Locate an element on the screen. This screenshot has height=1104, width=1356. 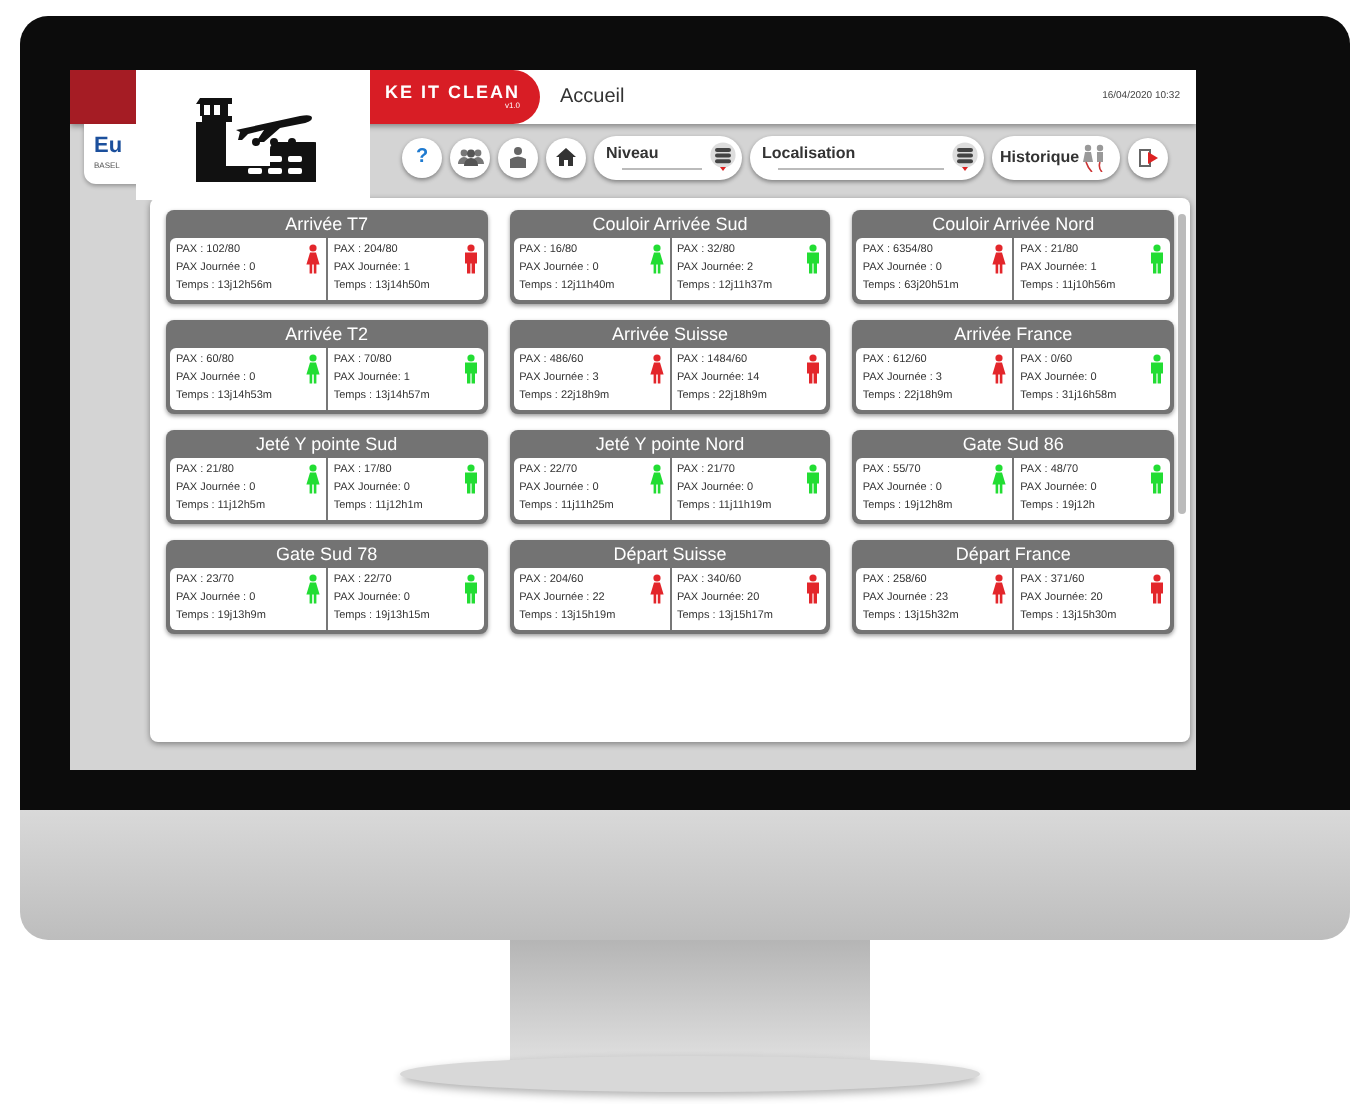
zone-title: Jeté Y pointe Sud is located at coordinates (326, 445).